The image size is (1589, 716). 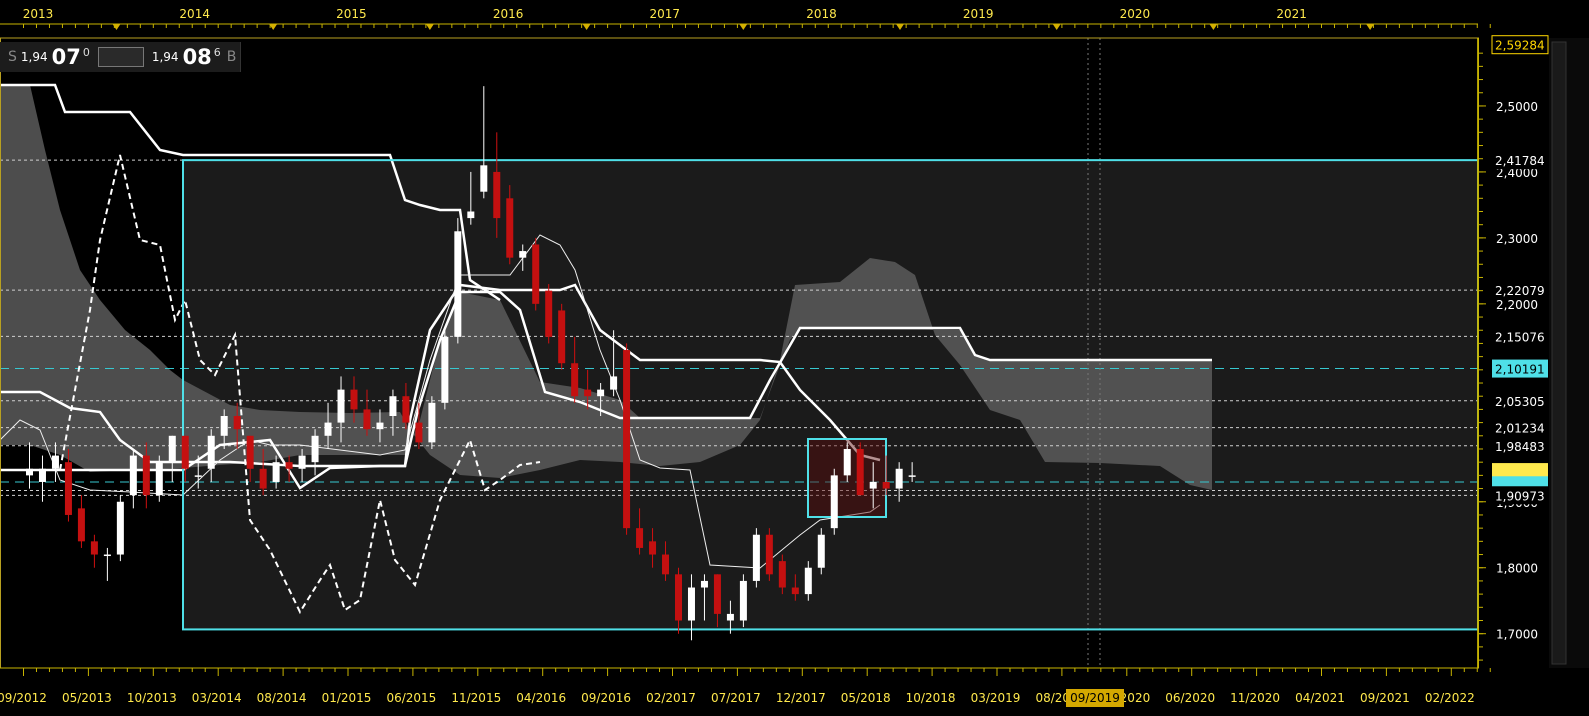 I want to click on bid-fraction: 0, so click(x=86, y=52).